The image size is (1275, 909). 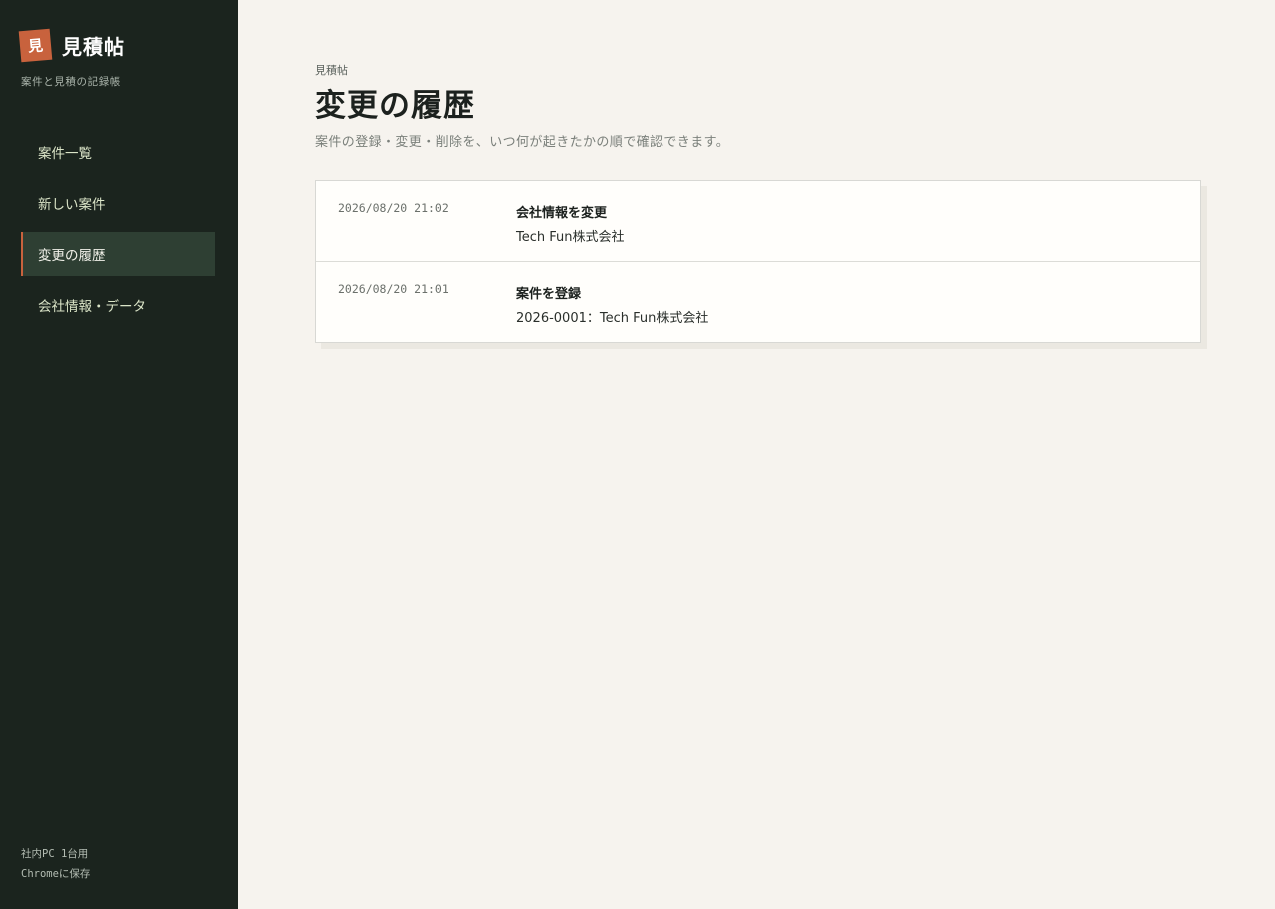 What do you see at coordinates (55, 864) in the screenshot?
I see `sidebar-footer: 社内PC 1台用 Chromeに保存` at bounding box center [55, 864].